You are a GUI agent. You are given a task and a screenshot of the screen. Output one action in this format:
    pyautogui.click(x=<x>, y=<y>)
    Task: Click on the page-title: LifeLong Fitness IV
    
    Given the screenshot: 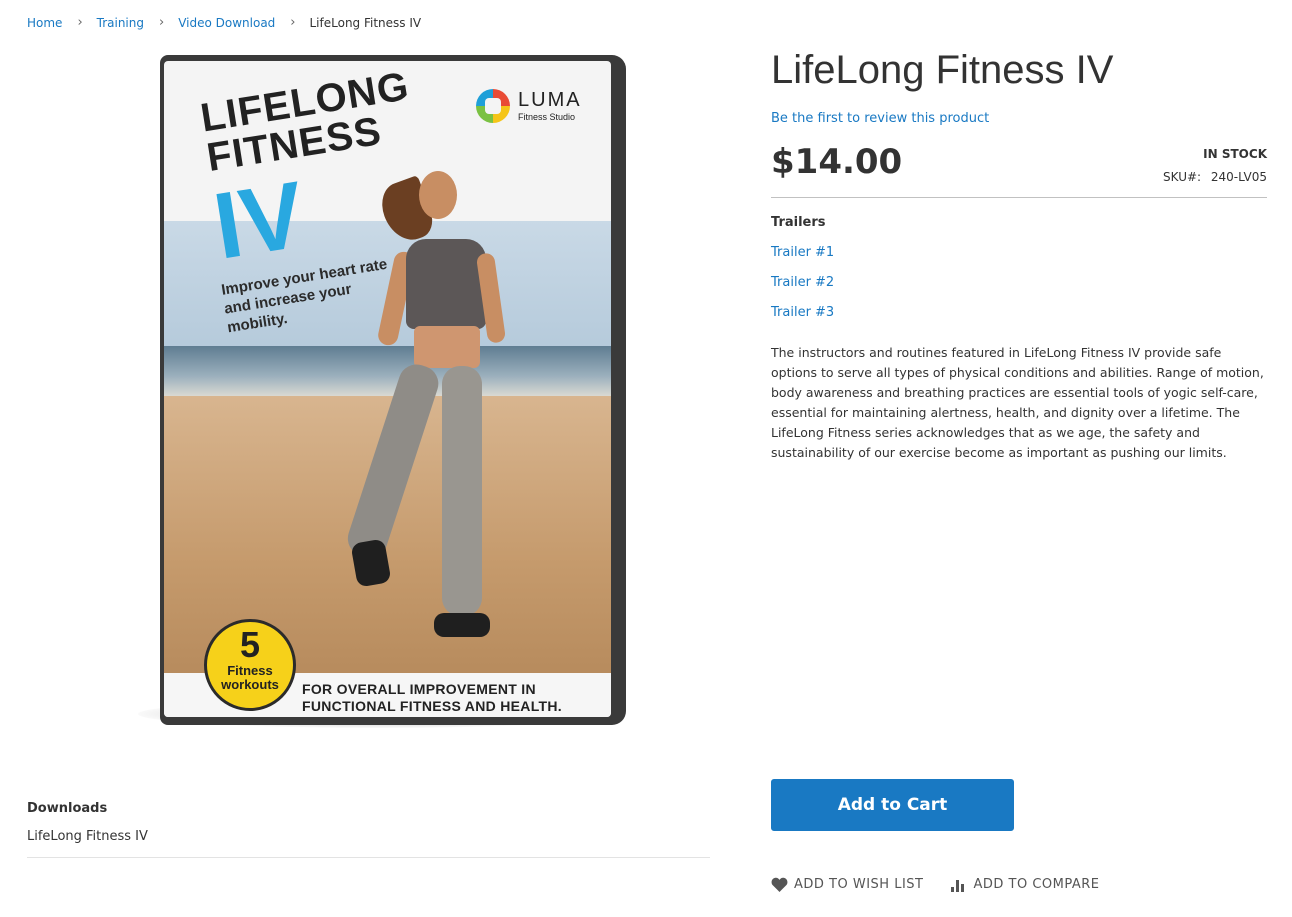 What is the action you would take?
    pyautogui.click(x=942, y=70)
    